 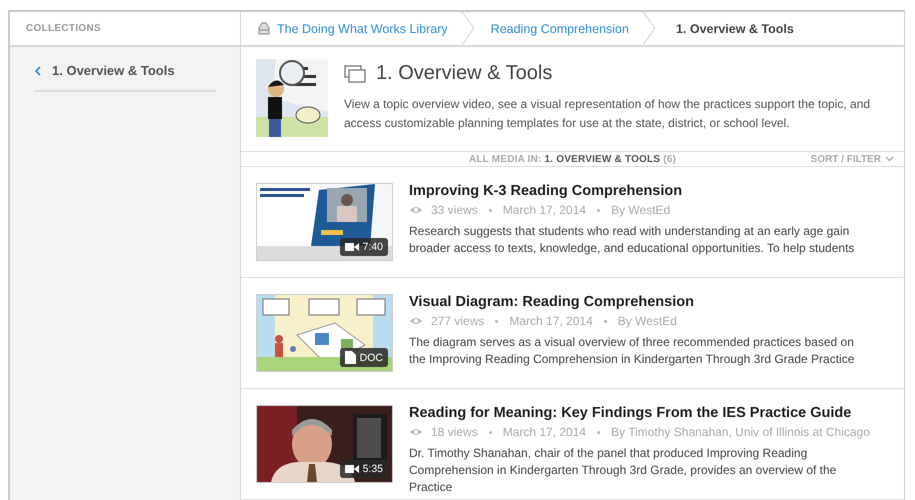 I want to click on breadcrumb-current: 1. Overview & Tools, so click(x=734, y=29).